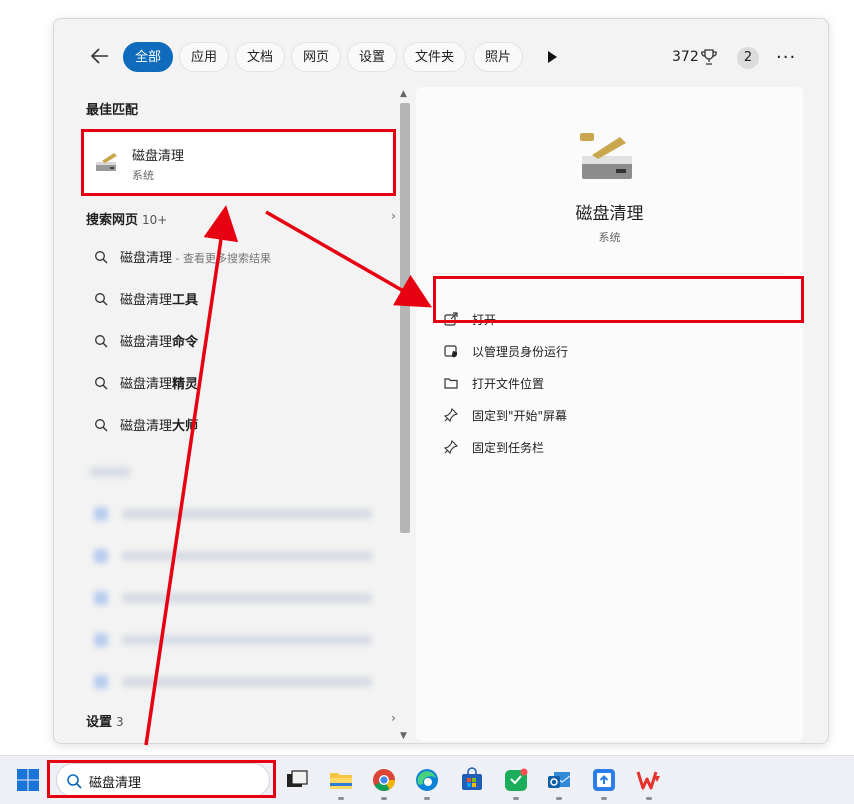  Describe the element at coordinates (159, 382) in the screenshot. I see `suggestion-text: 磁盘清理精灵` at that location.